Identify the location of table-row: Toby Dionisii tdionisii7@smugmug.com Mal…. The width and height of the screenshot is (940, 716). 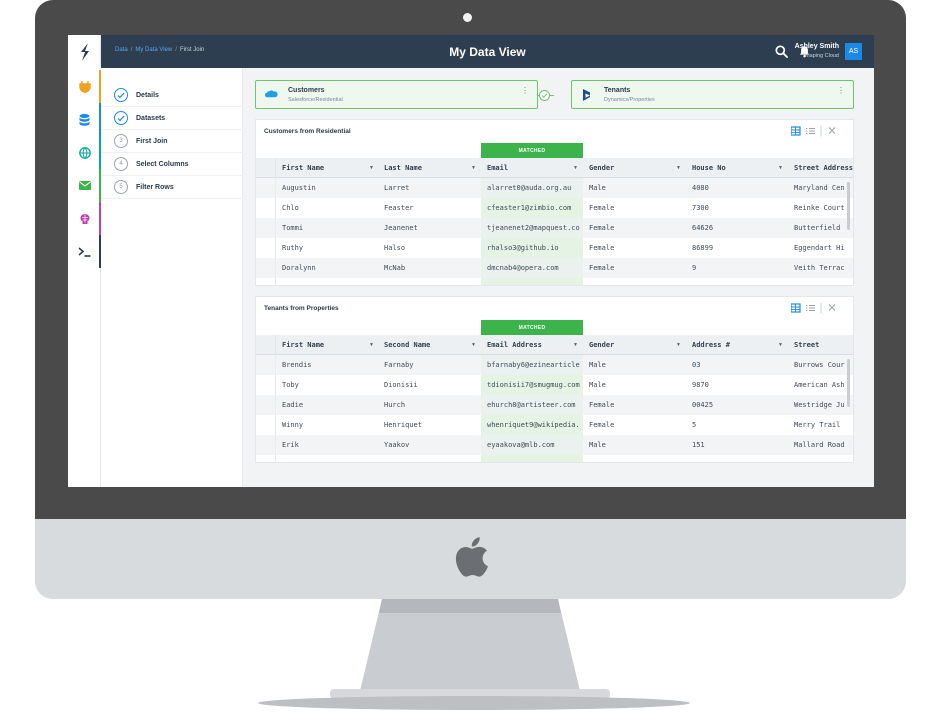
(554, 385).